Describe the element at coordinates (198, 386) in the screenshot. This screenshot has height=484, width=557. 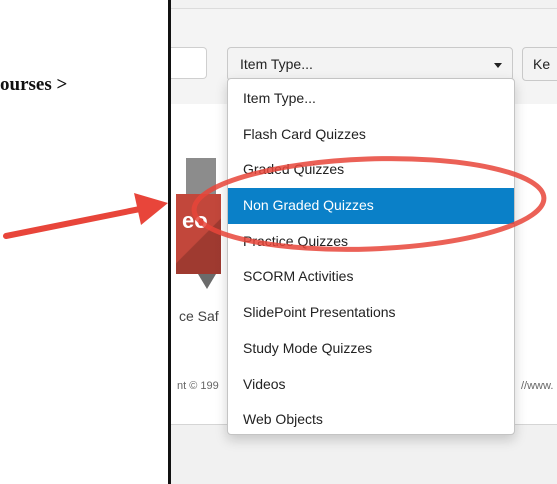
I see `copyright-text: nt © 199` at that location.